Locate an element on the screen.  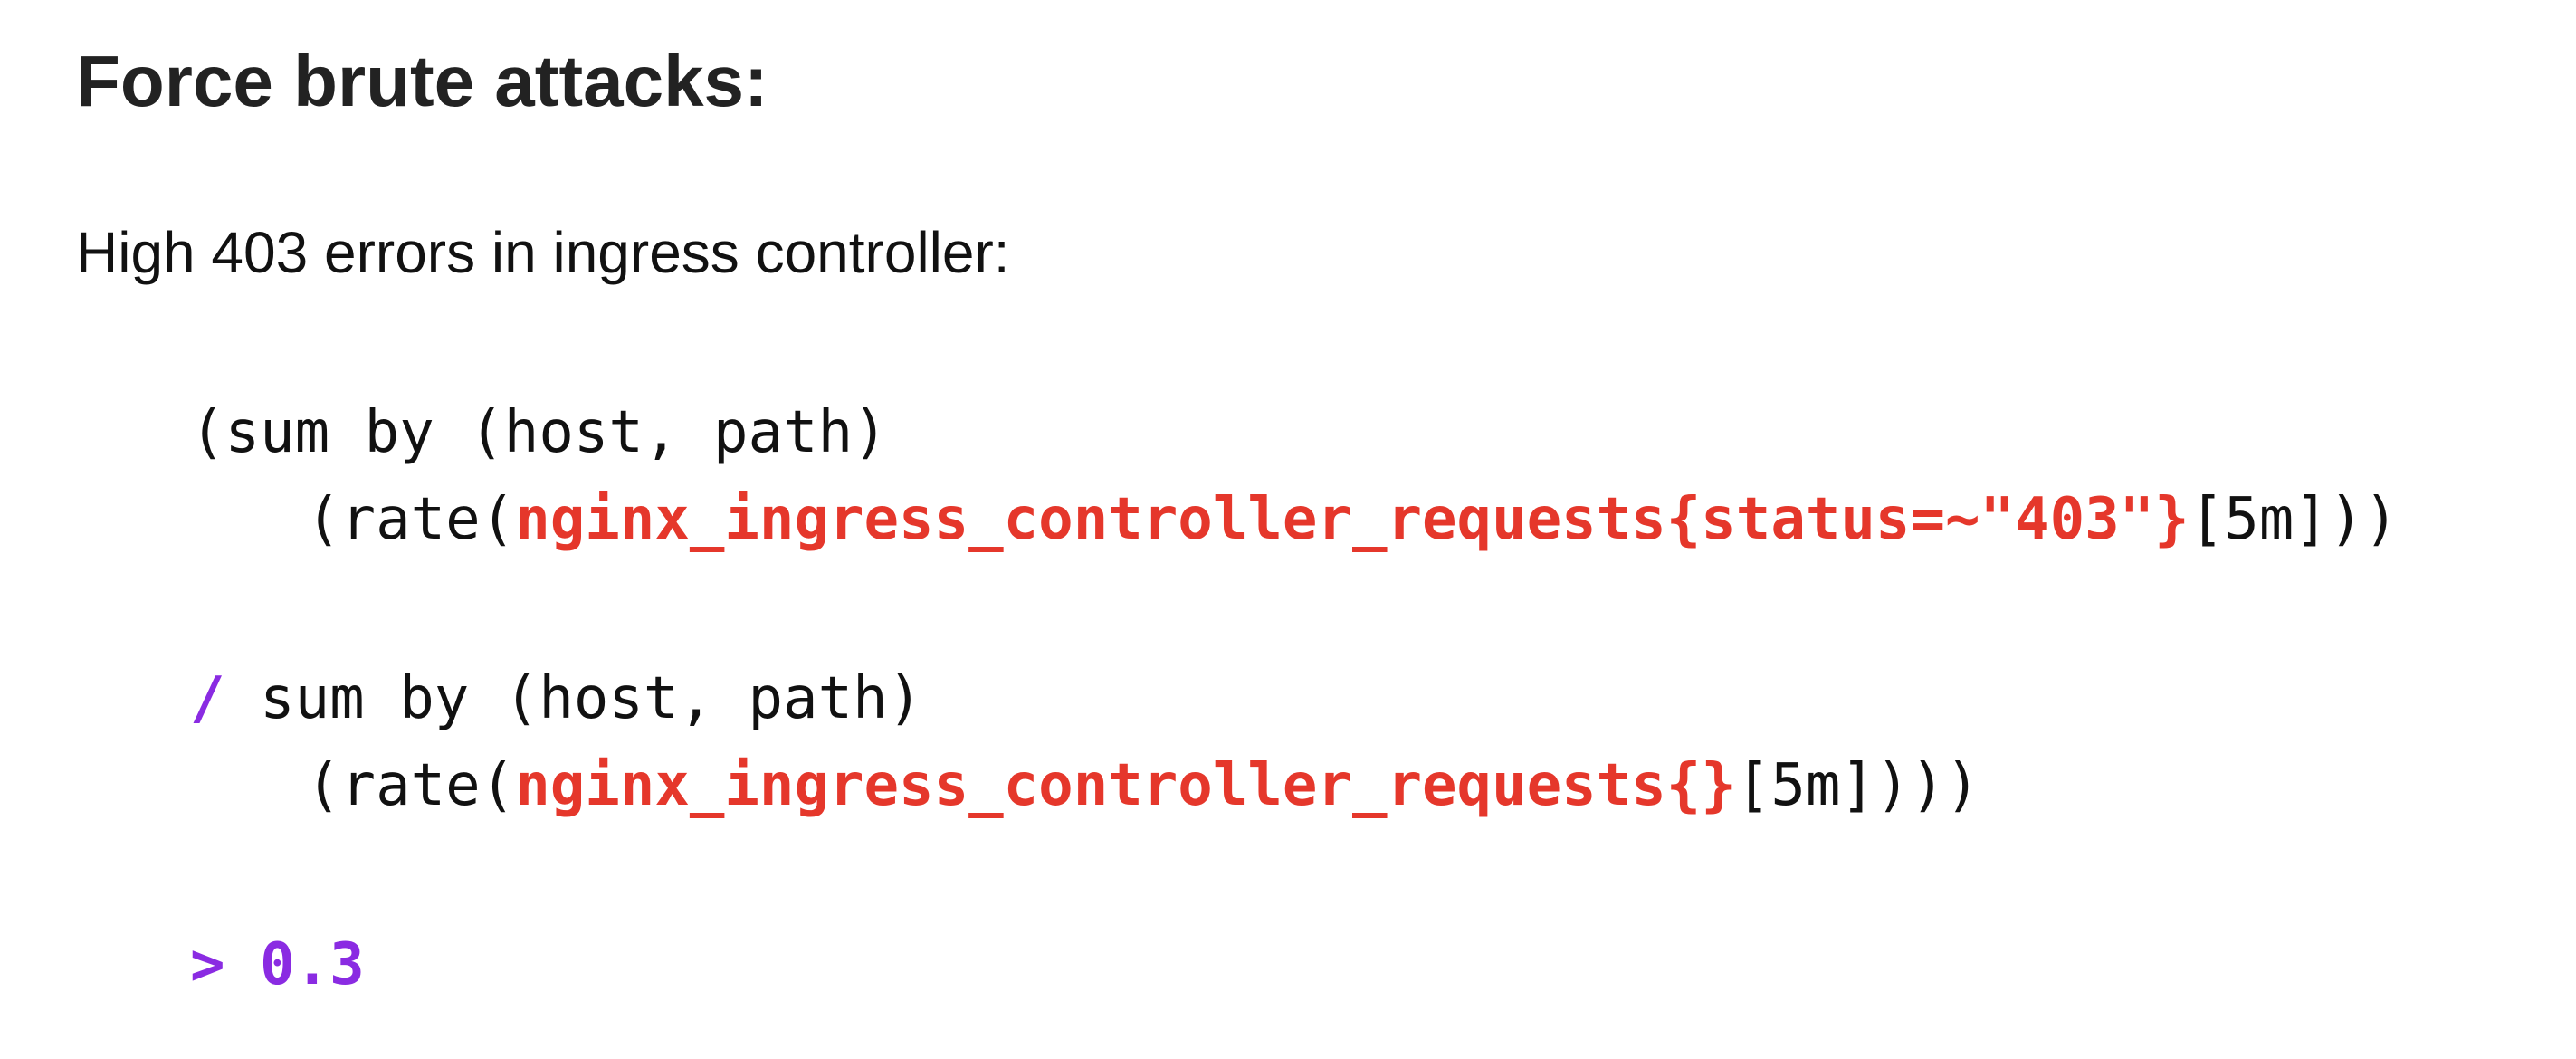
divisor-sum-by: sum by (host, path) is located at coordinates (574, 698).